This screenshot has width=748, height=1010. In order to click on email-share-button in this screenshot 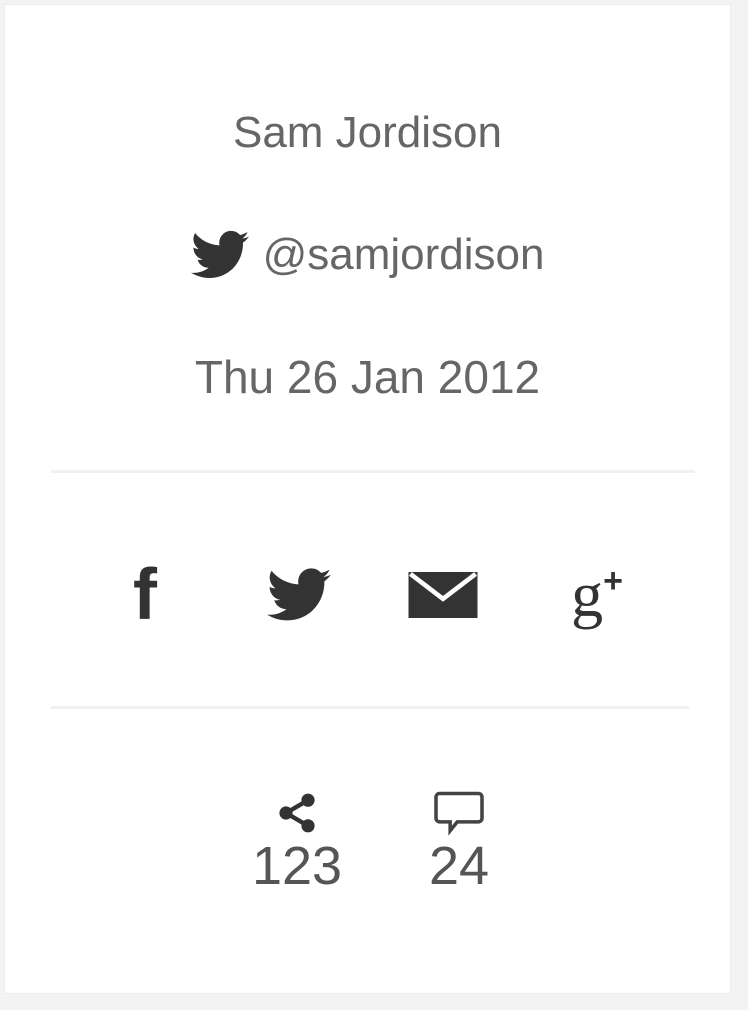, I will do `click(443, 595)`.